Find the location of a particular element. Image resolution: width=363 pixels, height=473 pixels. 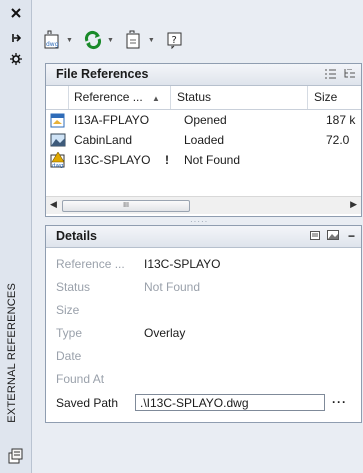

horizontal-scrollbar: ◀ III ▶ is located at coordinates (203, 205).